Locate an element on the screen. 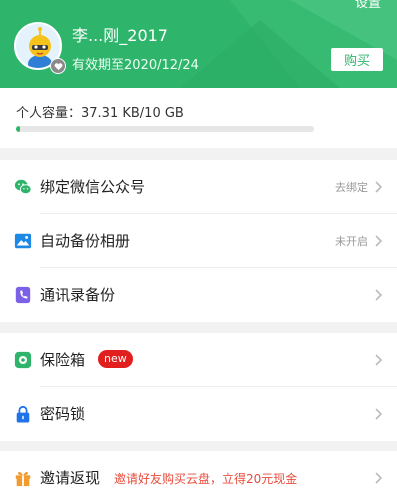 The image size is (397, 500). menu-item-invite-cashback: 邀请返现 邀请好友购买云盘，立得20元现金 is located at coordinates (198, 475).